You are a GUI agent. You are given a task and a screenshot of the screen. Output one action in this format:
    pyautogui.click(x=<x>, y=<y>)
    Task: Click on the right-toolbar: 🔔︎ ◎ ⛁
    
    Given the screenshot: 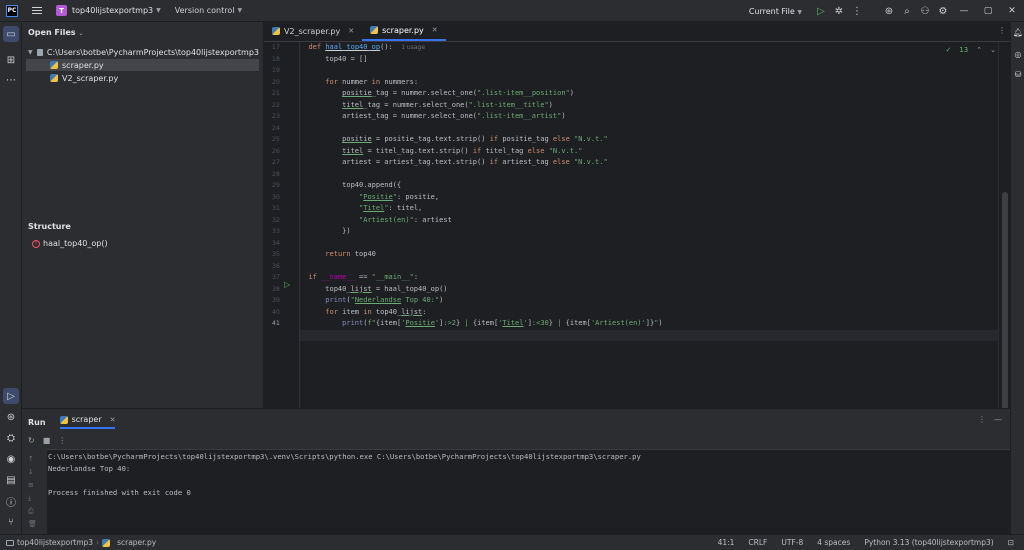 What is the action you would take?
    pyautogui.click(x=1017, y=278)
    